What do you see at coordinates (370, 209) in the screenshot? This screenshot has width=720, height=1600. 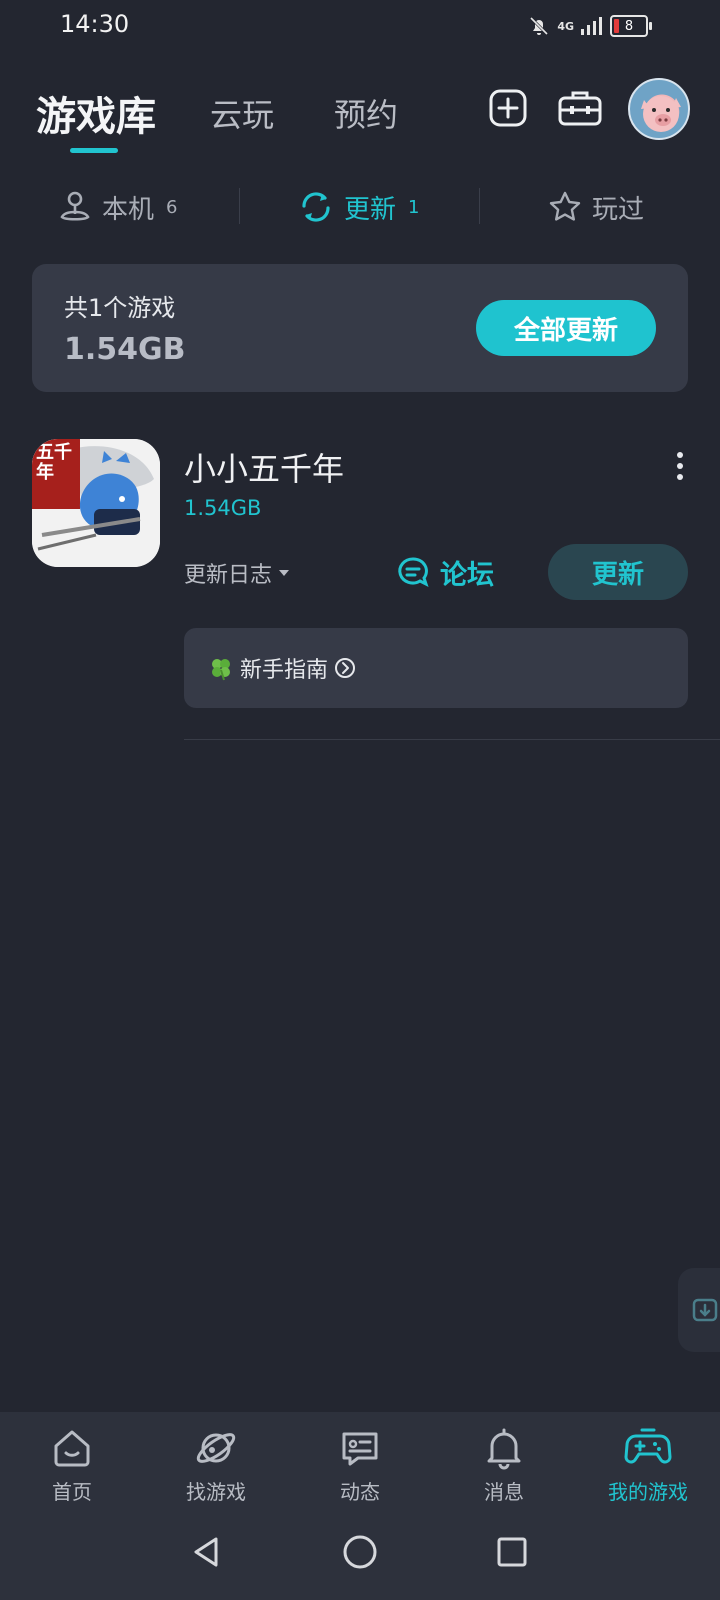 I see `subtab-updates-label: 更新` at bounding box center [370, 209].